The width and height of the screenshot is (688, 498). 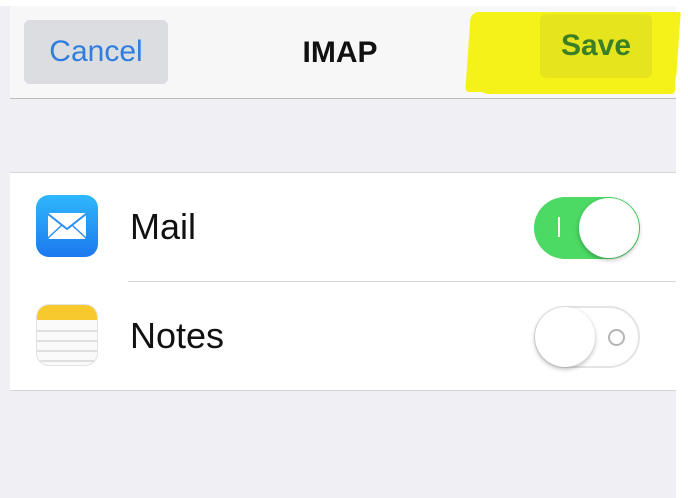 What do you see at coordinates (559, 227) in the screenshot?
I see `toggle-on-indicator` at bounding box center [559, 227].